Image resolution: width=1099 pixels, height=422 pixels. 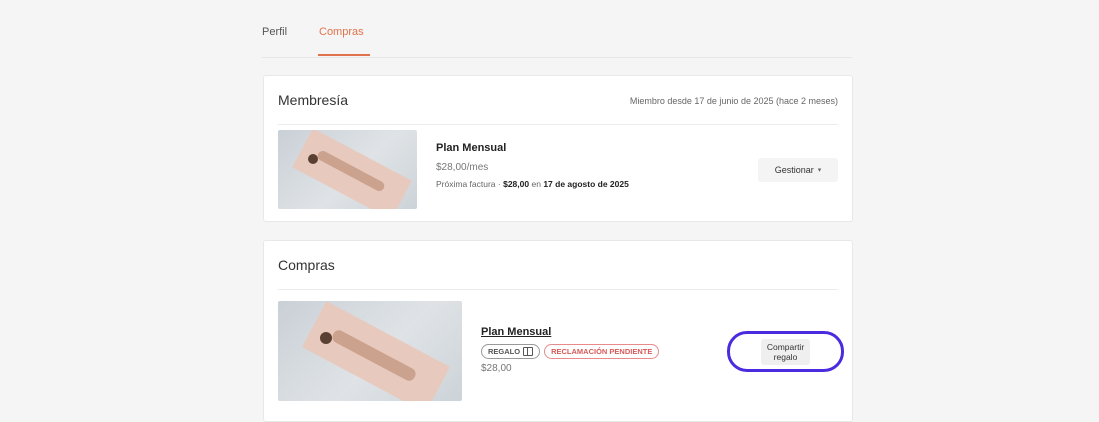 What do you see at coordinates (313, 100) in the screenshot?
I see `membership-title: Membresía` at bounding box center [313, 100].